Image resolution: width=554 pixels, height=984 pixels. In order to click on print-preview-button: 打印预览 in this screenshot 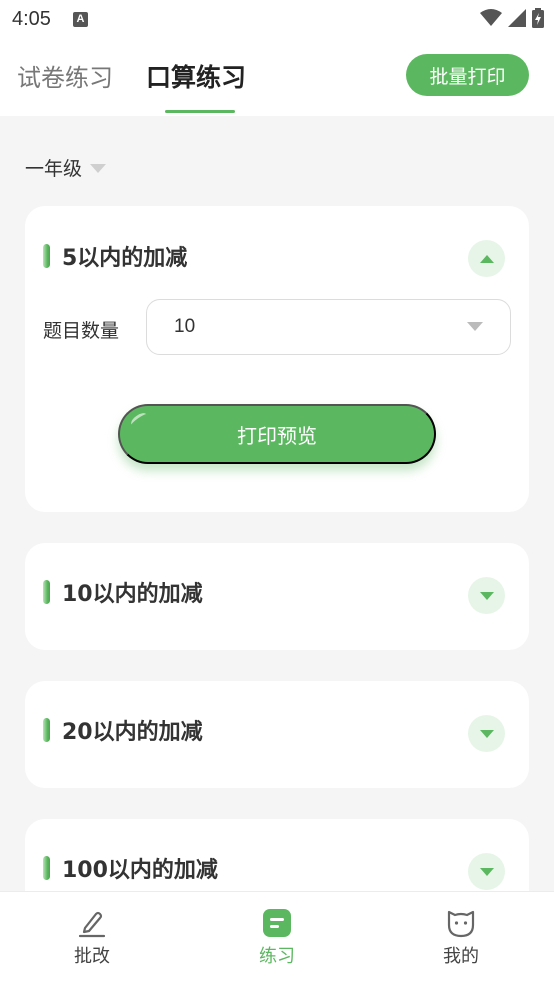, I will do `click(277, 434)`.